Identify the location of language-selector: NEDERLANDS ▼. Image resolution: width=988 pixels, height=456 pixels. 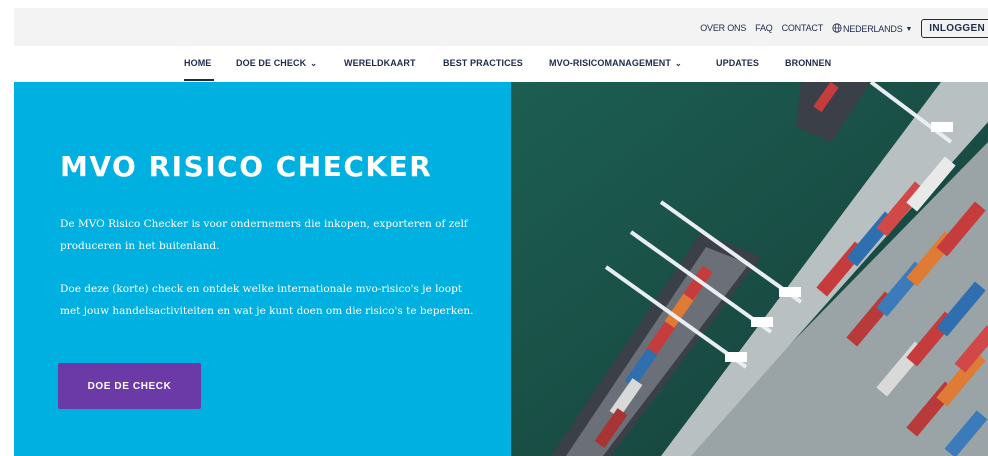
(872, 28).